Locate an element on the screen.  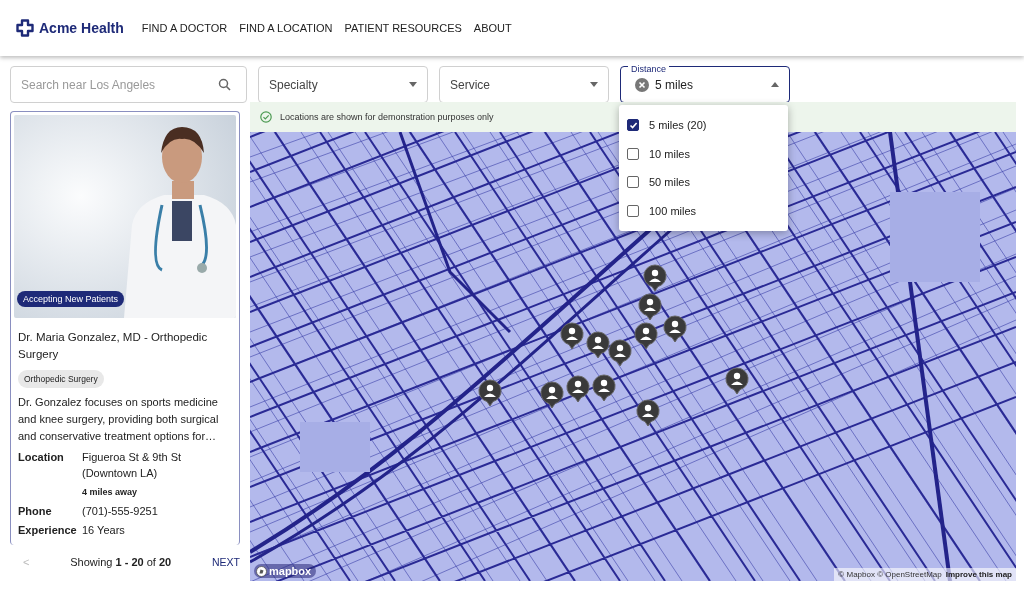
demo-notice: Locations are shown for demonstration purposes only is located at coordinates (387, 117).